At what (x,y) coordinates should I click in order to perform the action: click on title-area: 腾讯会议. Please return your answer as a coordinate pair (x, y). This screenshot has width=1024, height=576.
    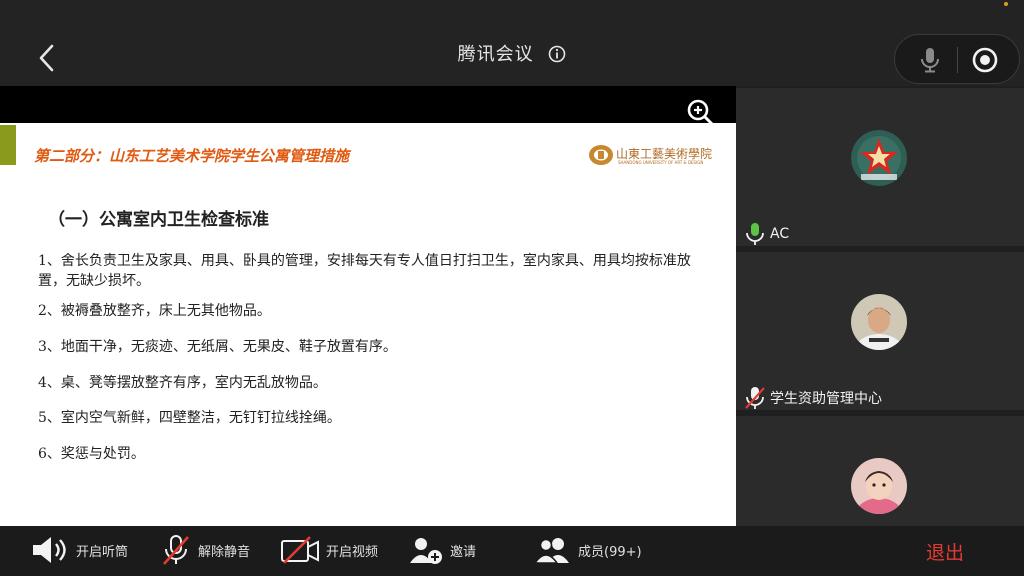
    Looking at the image, I should click on (512, 54).